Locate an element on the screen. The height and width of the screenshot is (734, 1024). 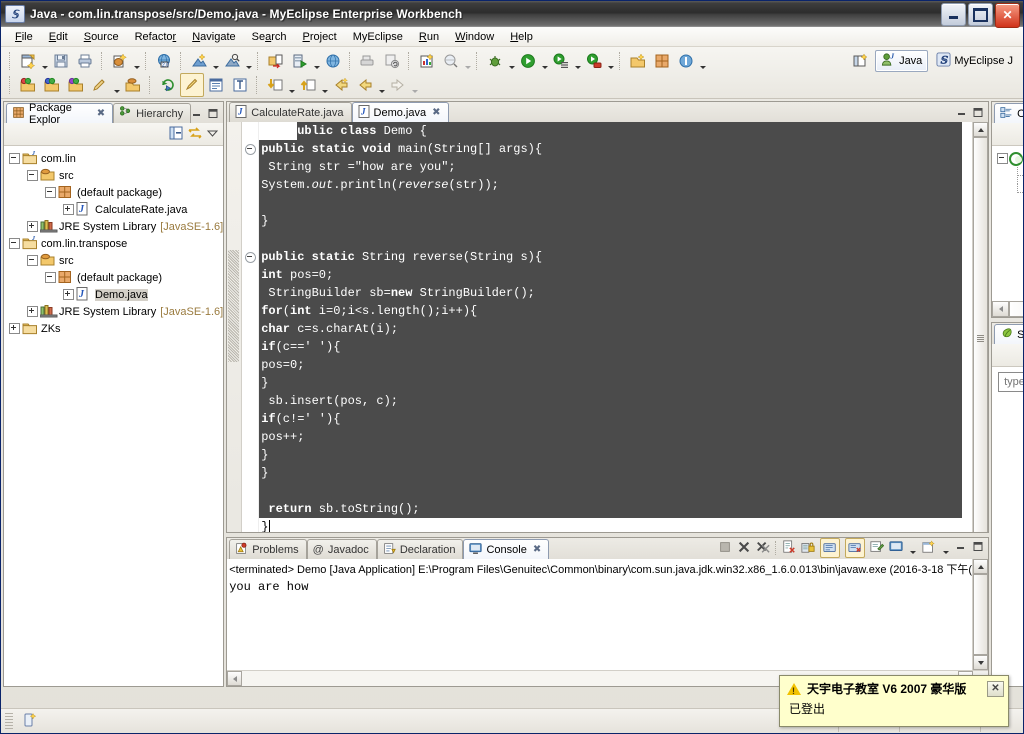
edit-project-dropdown-icon is located at coordinates (116, 85).